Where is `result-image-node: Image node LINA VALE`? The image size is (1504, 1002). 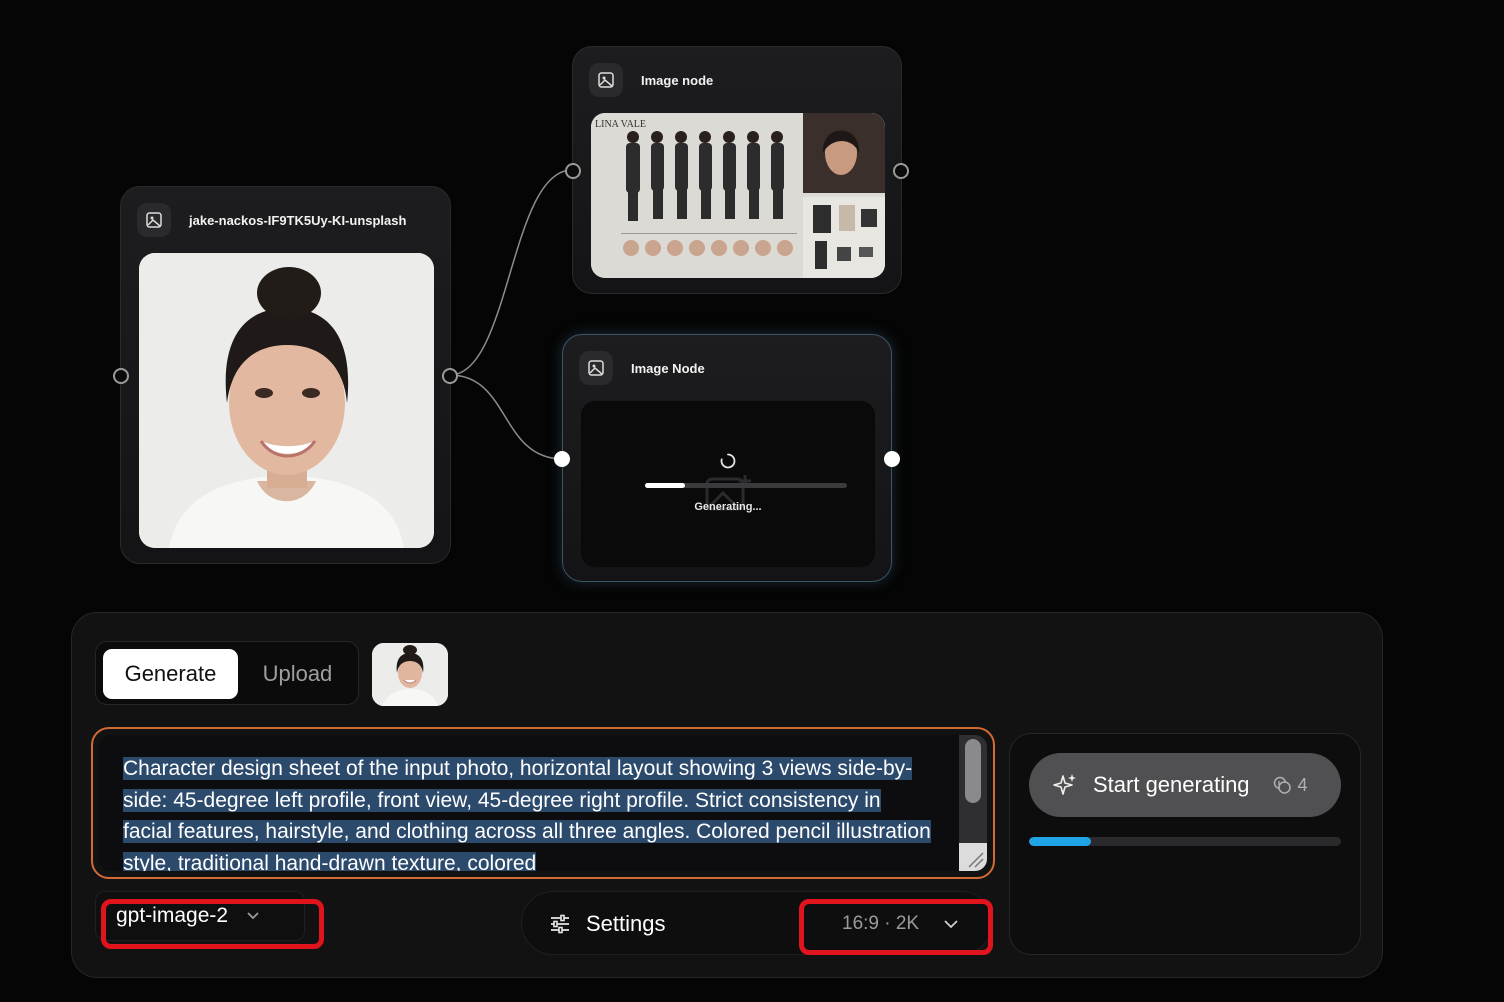 result-image-node: Image node LINA VALE is located at coordinates (737, 170).